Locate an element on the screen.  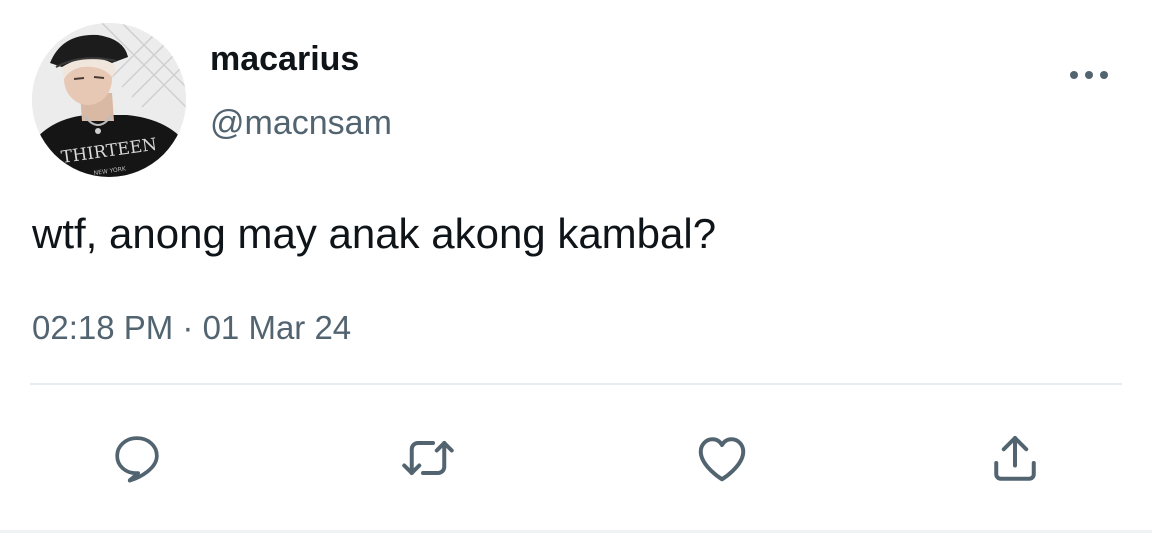
like-button is located at coordinates (722, 458).